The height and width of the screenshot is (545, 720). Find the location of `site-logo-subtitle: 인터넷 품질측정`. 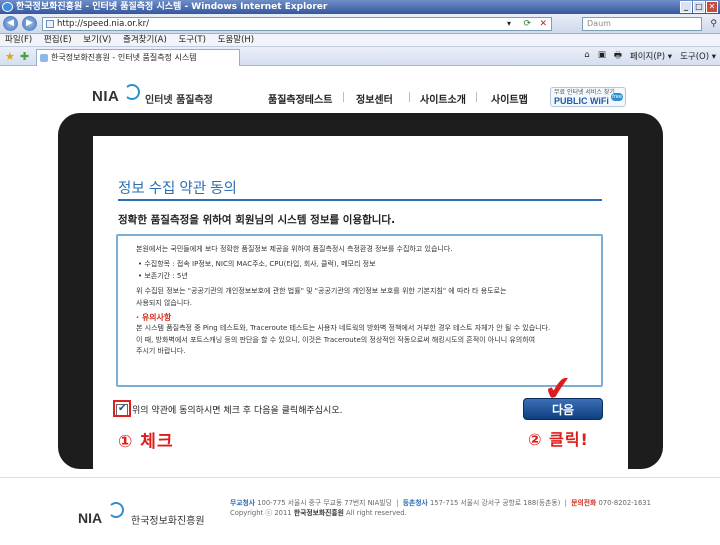

site-logo-subtitle: 인터넷 품질측정 is located at coordinates (179, 100).